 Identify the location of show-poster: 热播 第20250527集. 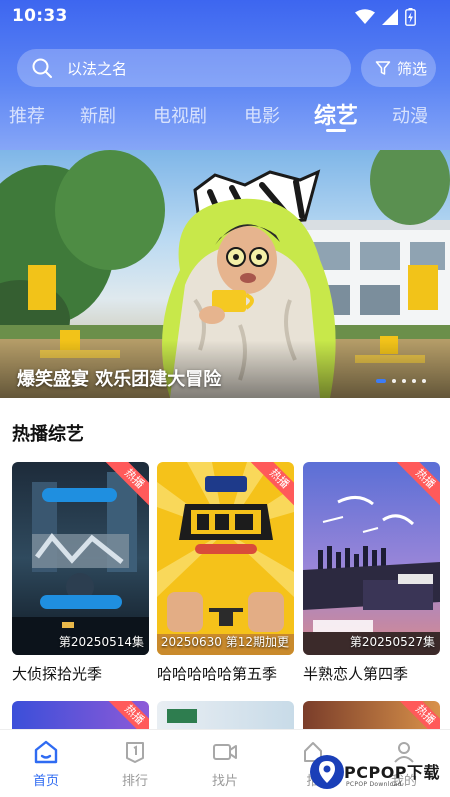
(371, 558).